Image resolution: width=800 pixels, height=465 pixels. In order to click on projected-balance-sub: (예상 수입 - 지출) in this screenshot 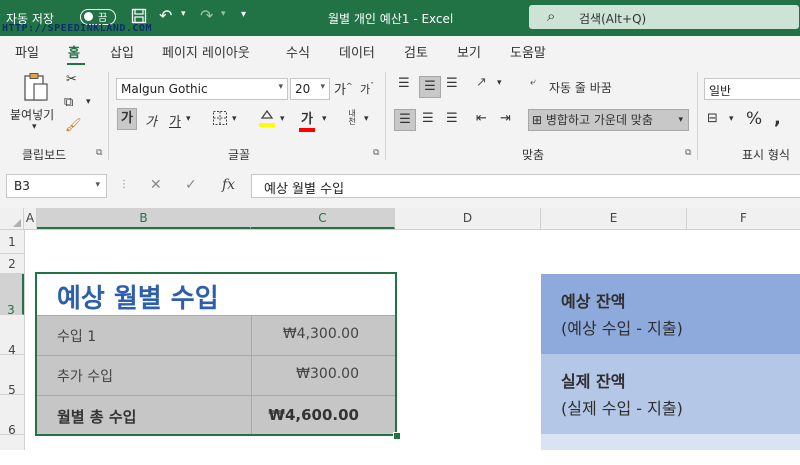, I will do `click(622, 328)`.